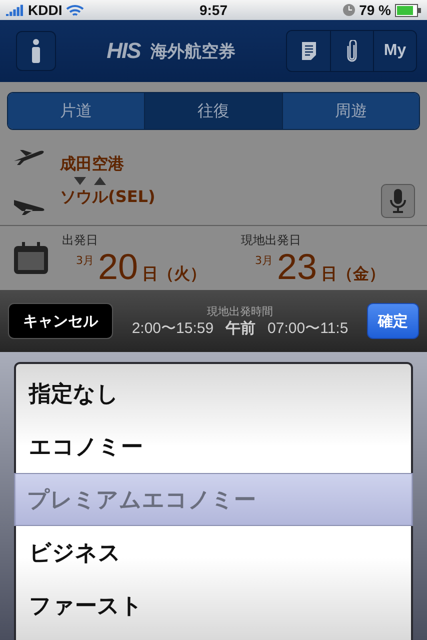 The image size is (427, 640). What do you see at coordinates (240, 311) in the screenshot?
I see `time-label: 現地出発時間` at bounding box center [240, 311].